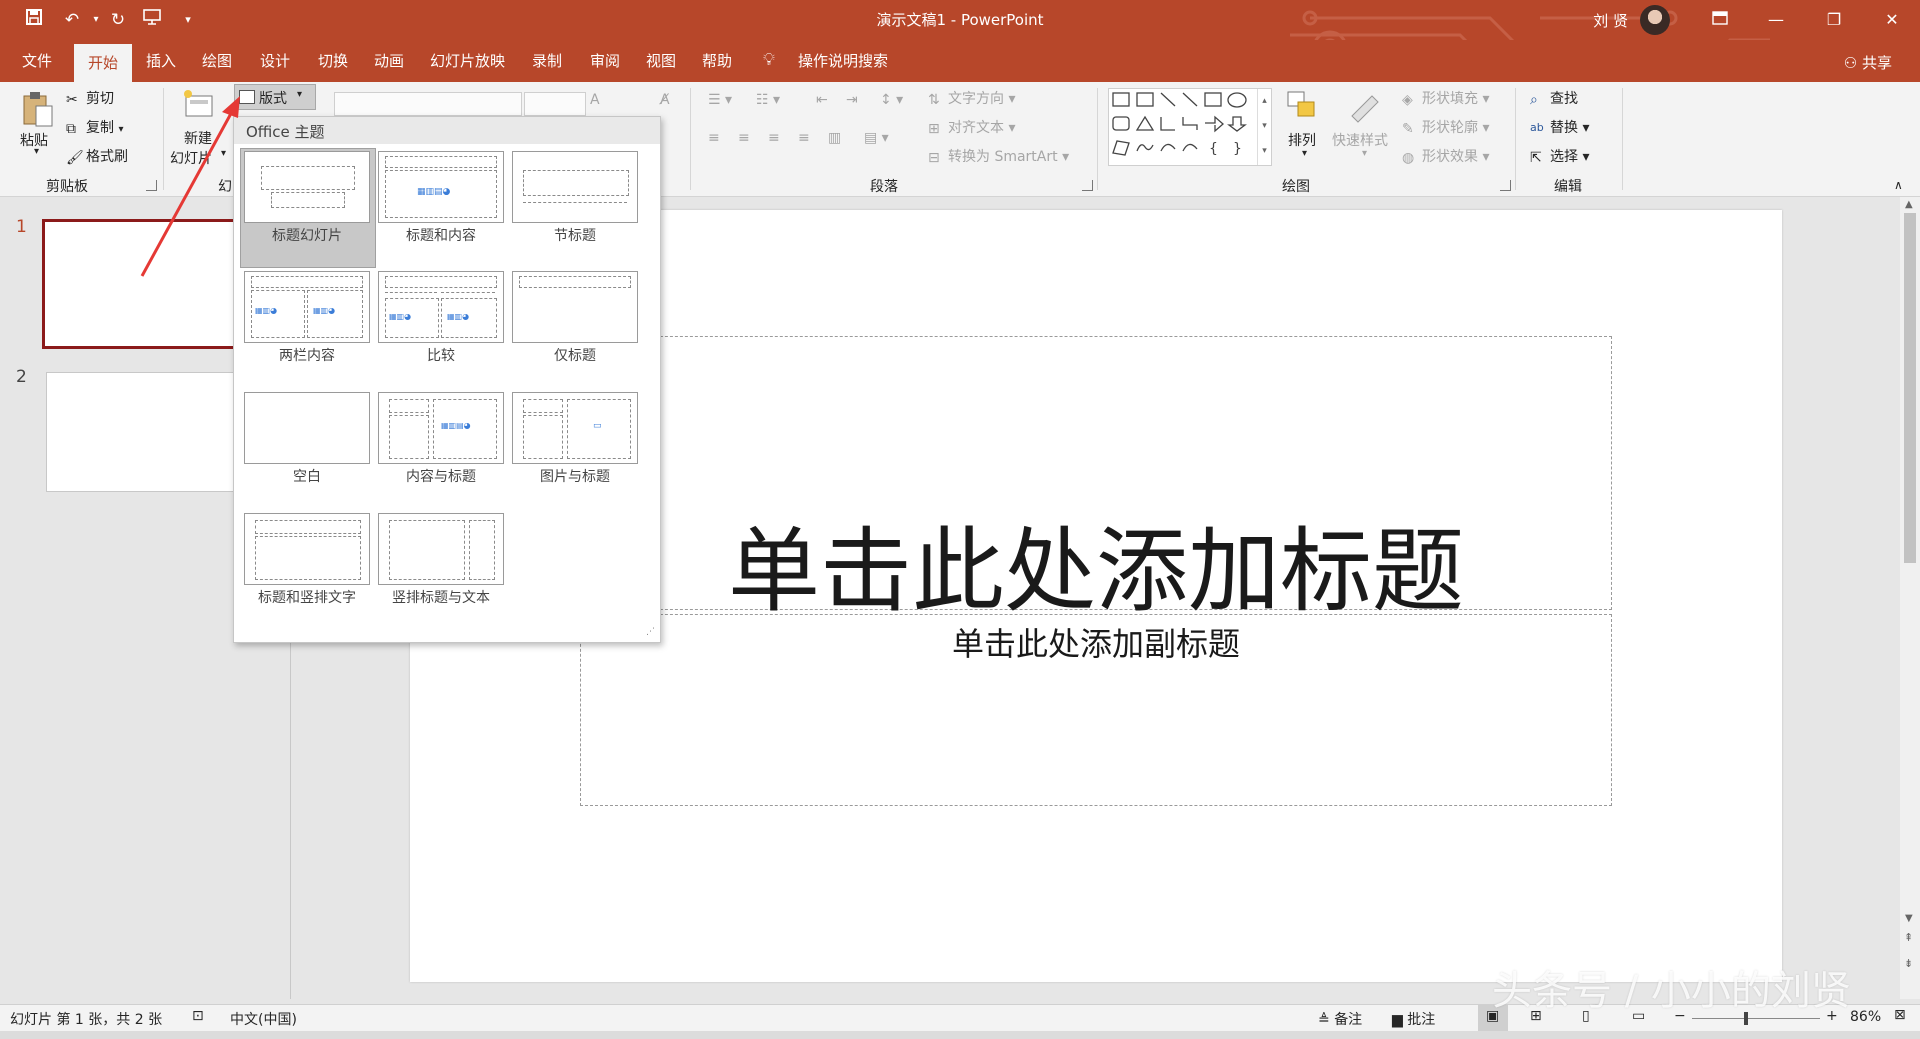 The height and width of the screenshot is (1039, 1920). Describe the element at coordinates (324, 310) in the screenshot. I see `content-icons: ▦▥◕` at that location.